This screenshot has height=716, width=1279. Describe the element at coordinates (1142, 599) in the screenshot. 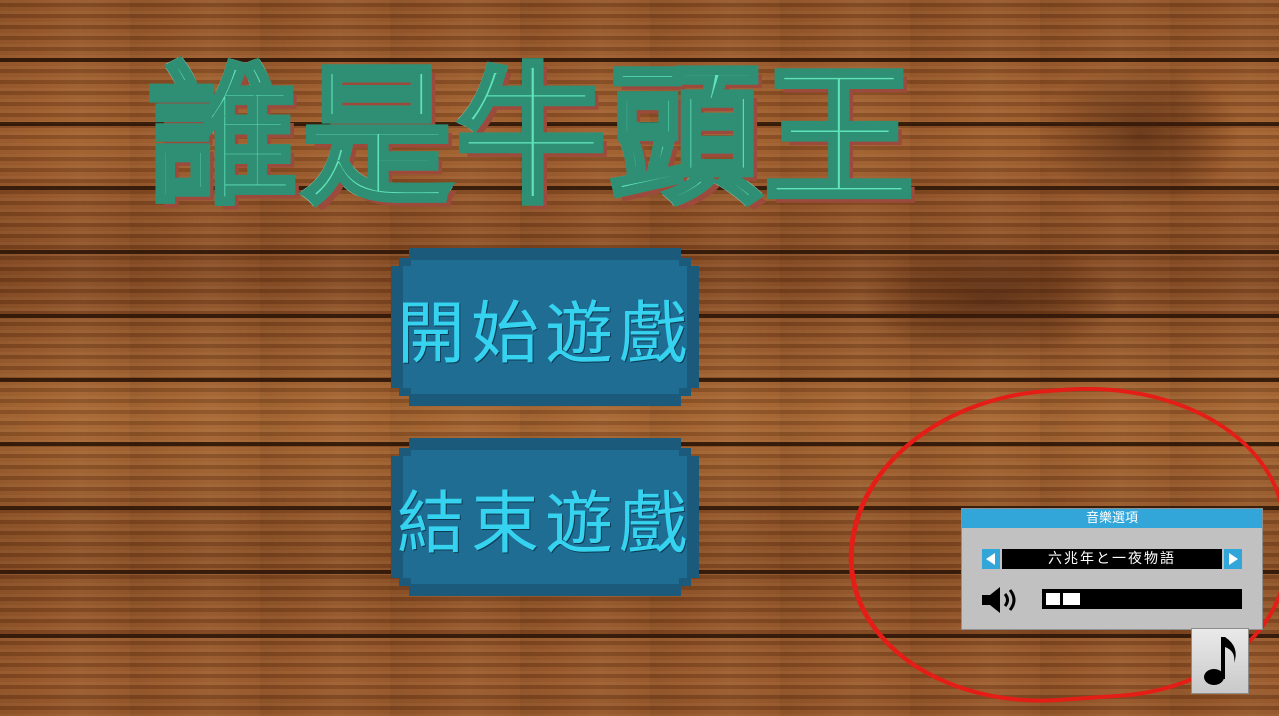

I see `volume-slider` at that location.